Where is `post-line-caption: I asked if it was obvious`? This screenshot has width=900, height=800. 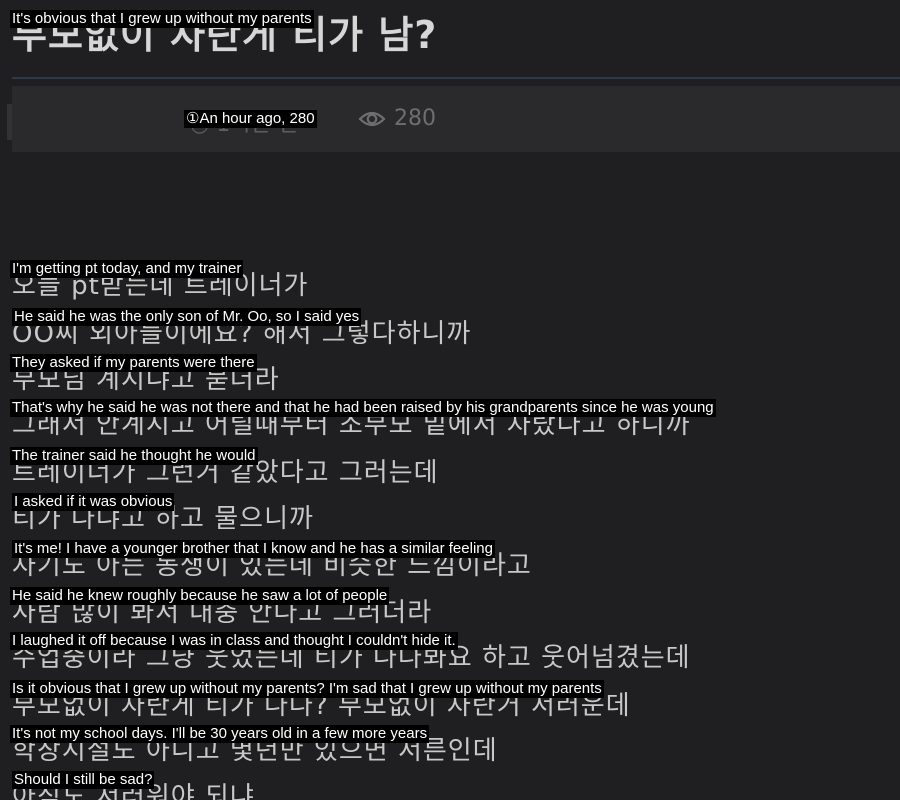 post-line-caption: I asked if it was obvious is located at coordinates (93, 502).